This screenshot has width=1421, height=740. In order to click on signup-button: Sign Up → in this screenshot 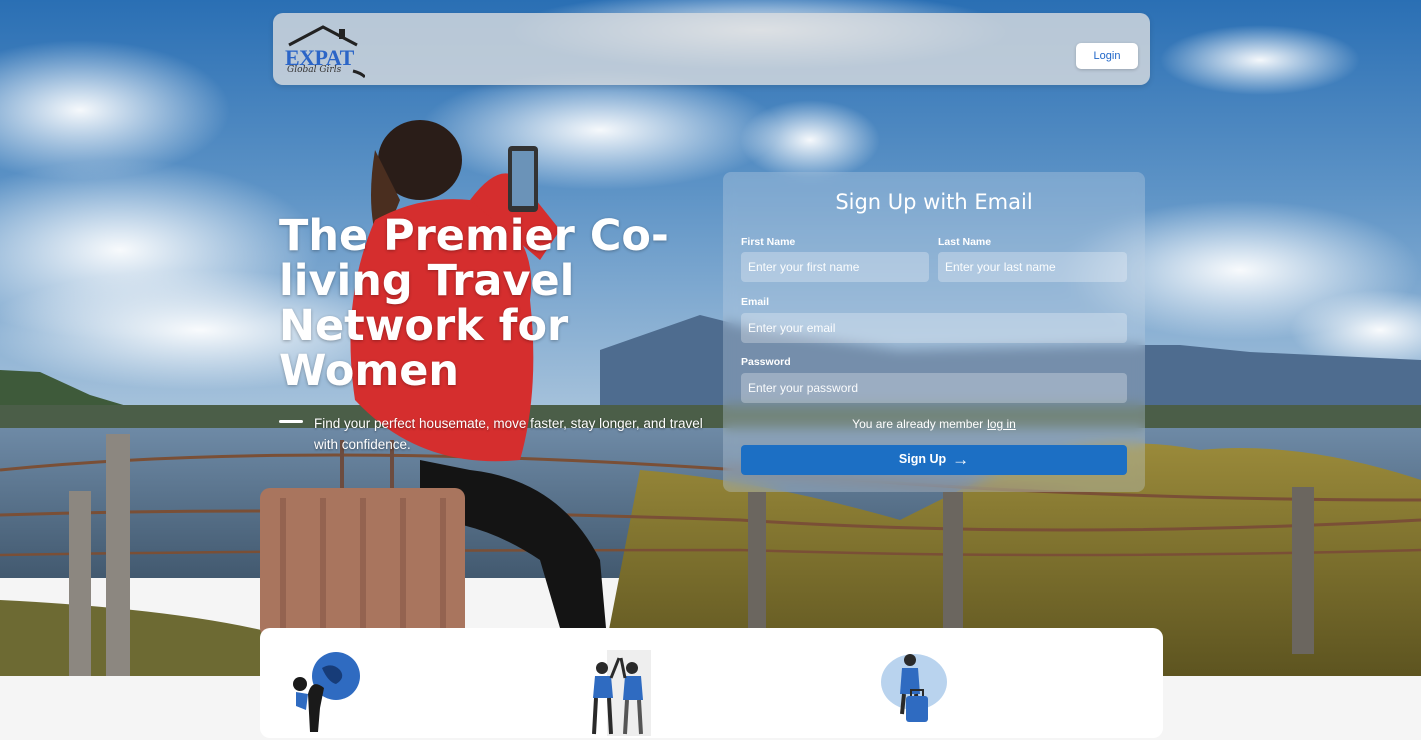, I will do `click(934, 460)`.